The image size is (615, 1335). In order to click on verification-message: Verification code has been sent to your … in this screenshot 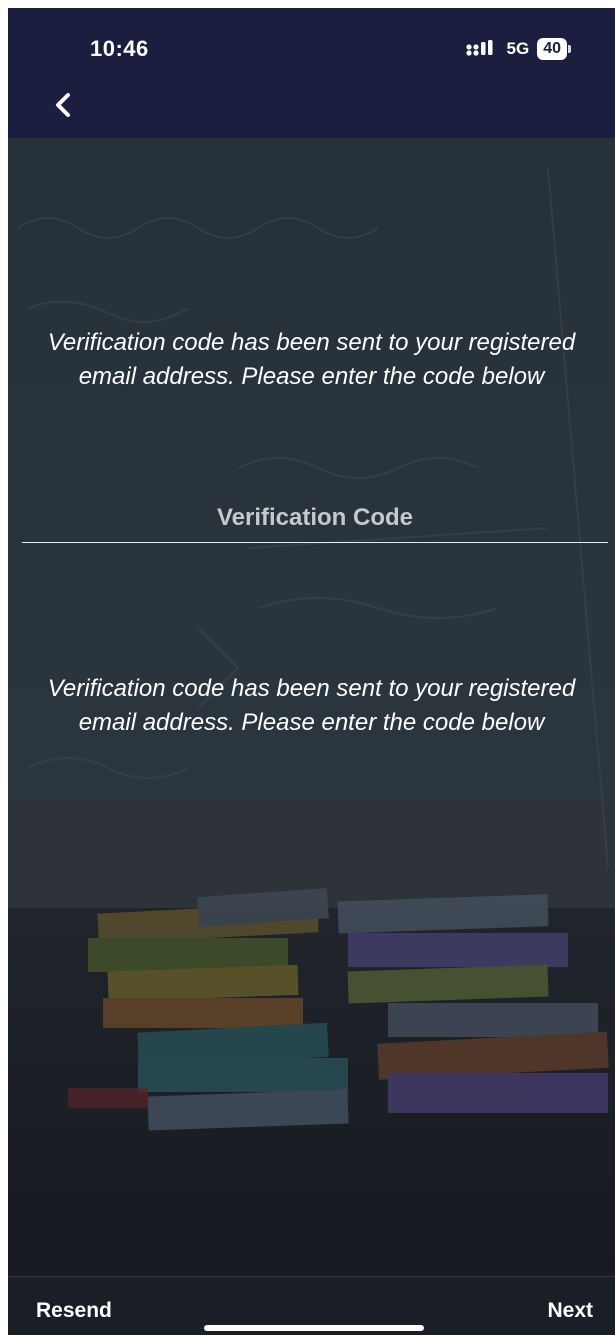, I will do `click(311, 359)`.